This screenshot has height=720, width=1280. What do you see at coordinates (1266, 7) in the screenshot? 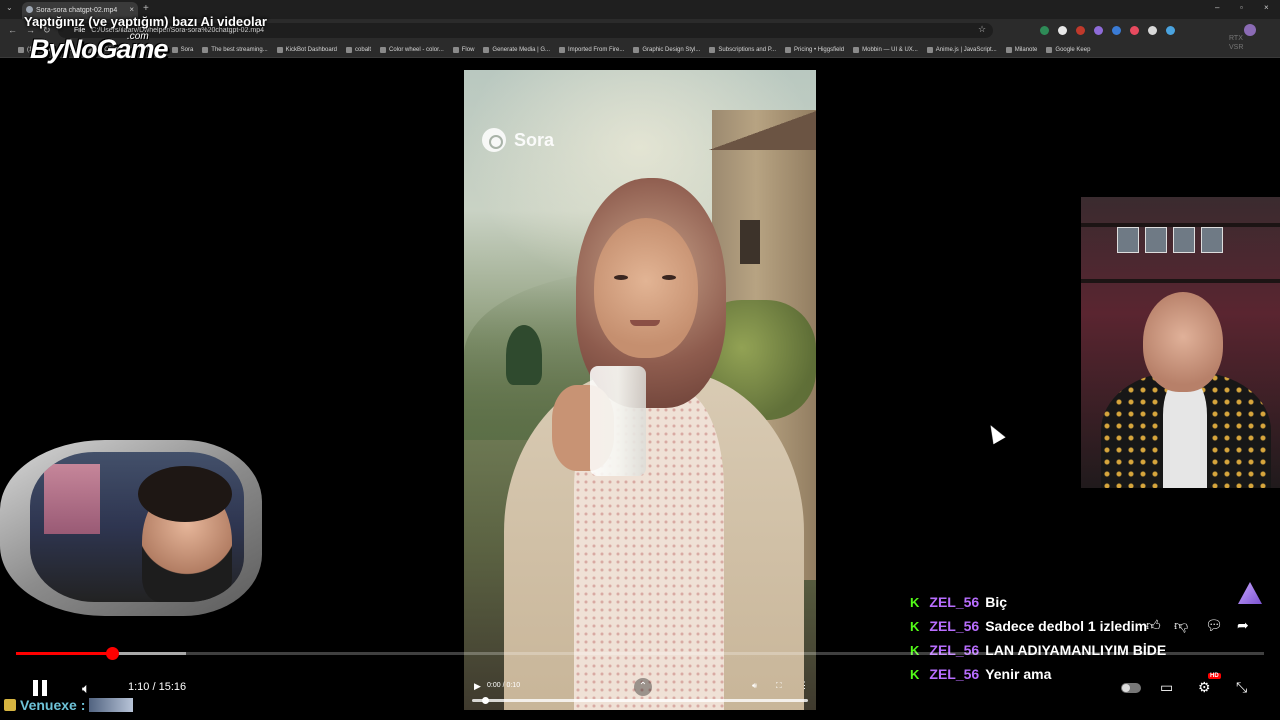
I see `close-window-icon: ×` at bounding box center [1266, 7].